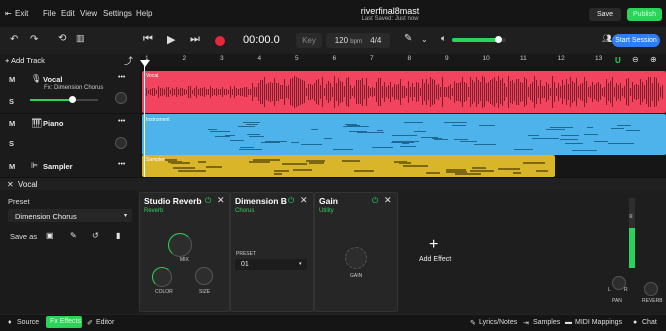  Describe the element at coordinates (498, 322) in the screenshot. I see `lyrics-button: Lyrics/Notes` at that location.